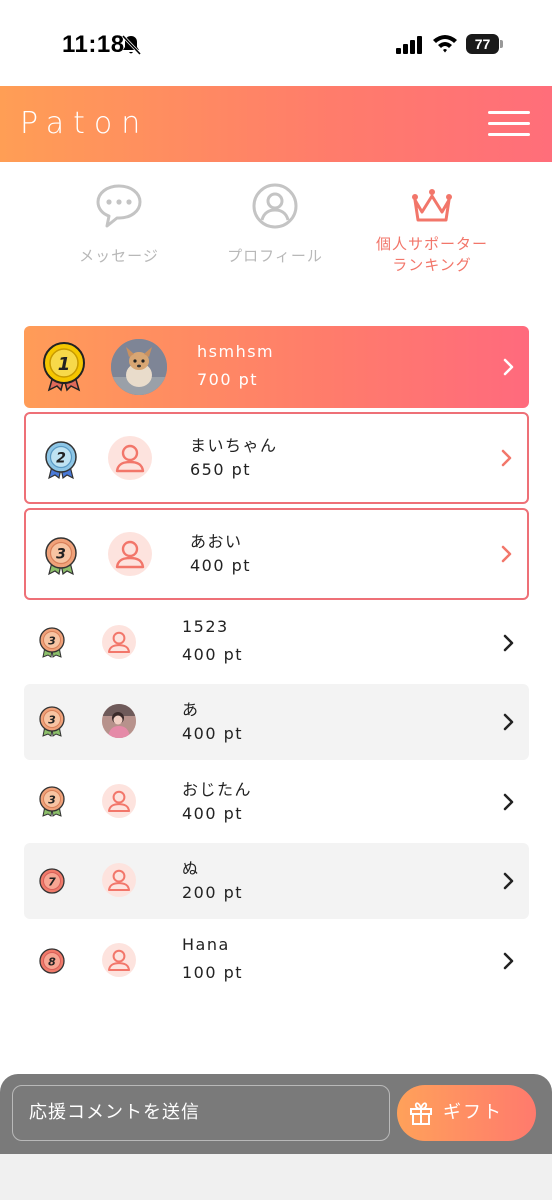  What do you see at coordinates (191, 868) in the screenshot?
I see `supporter-name: ぬ` at bounding box center [191, 868].